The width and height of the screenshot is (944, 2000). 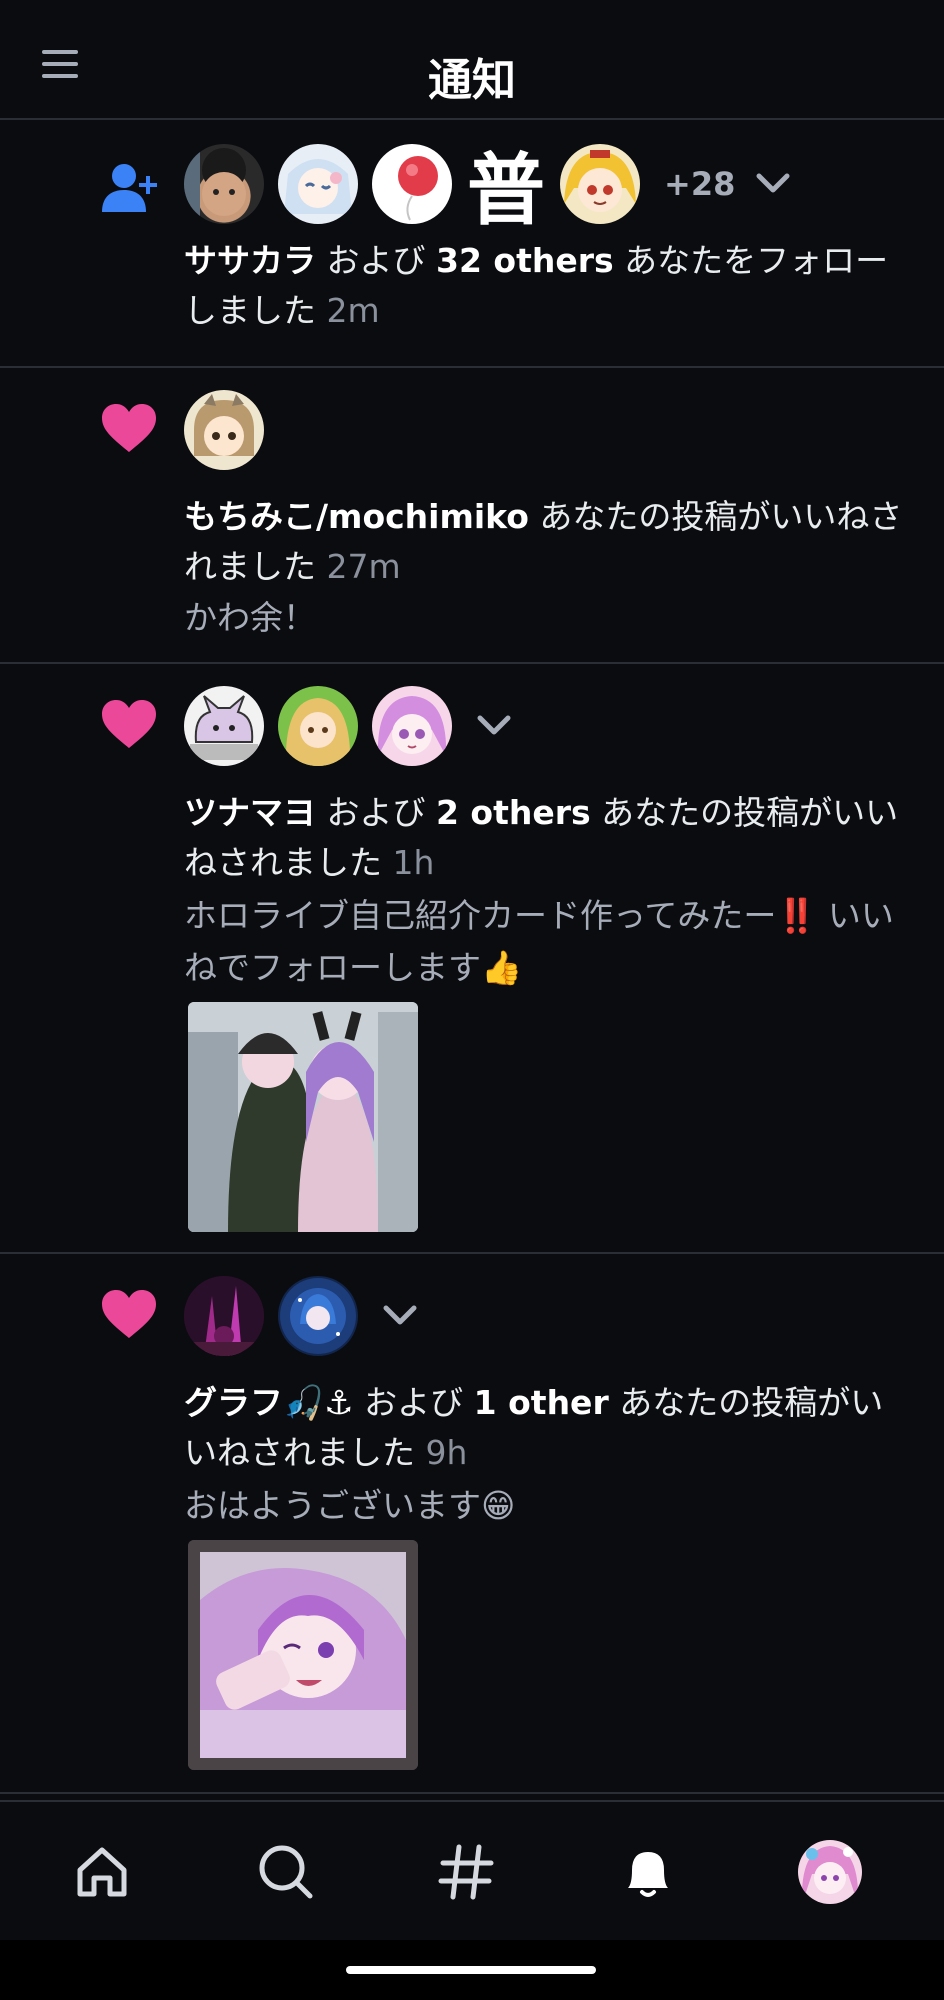 I want to click on top-app-bar: 通知, so click(x=472, y=60).